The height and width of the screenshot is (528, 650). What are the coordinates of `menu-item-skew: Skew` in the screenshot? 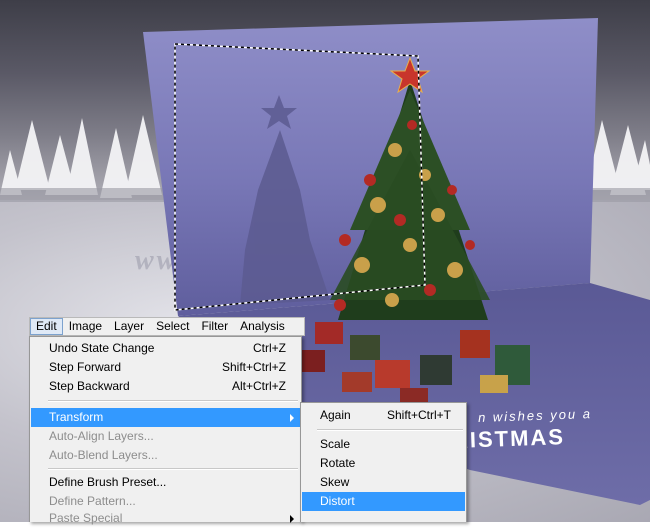 It's located at (383, 482).